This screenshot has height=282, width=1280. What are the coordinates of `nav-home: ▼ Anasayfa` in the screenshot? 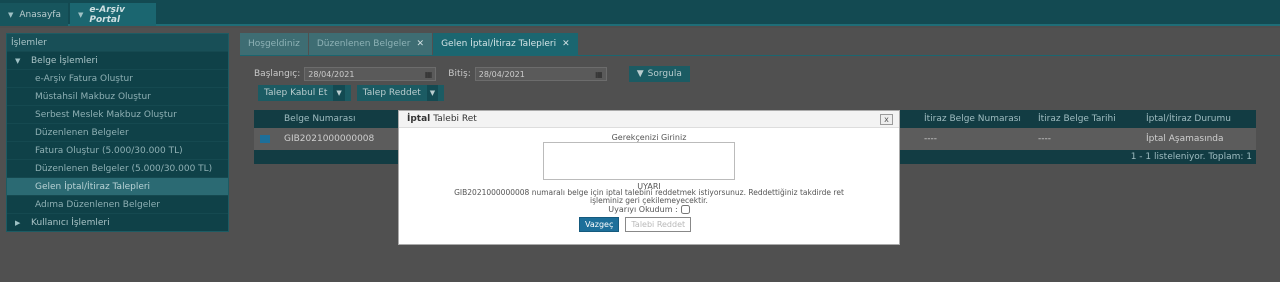 It's located at (34, 14).